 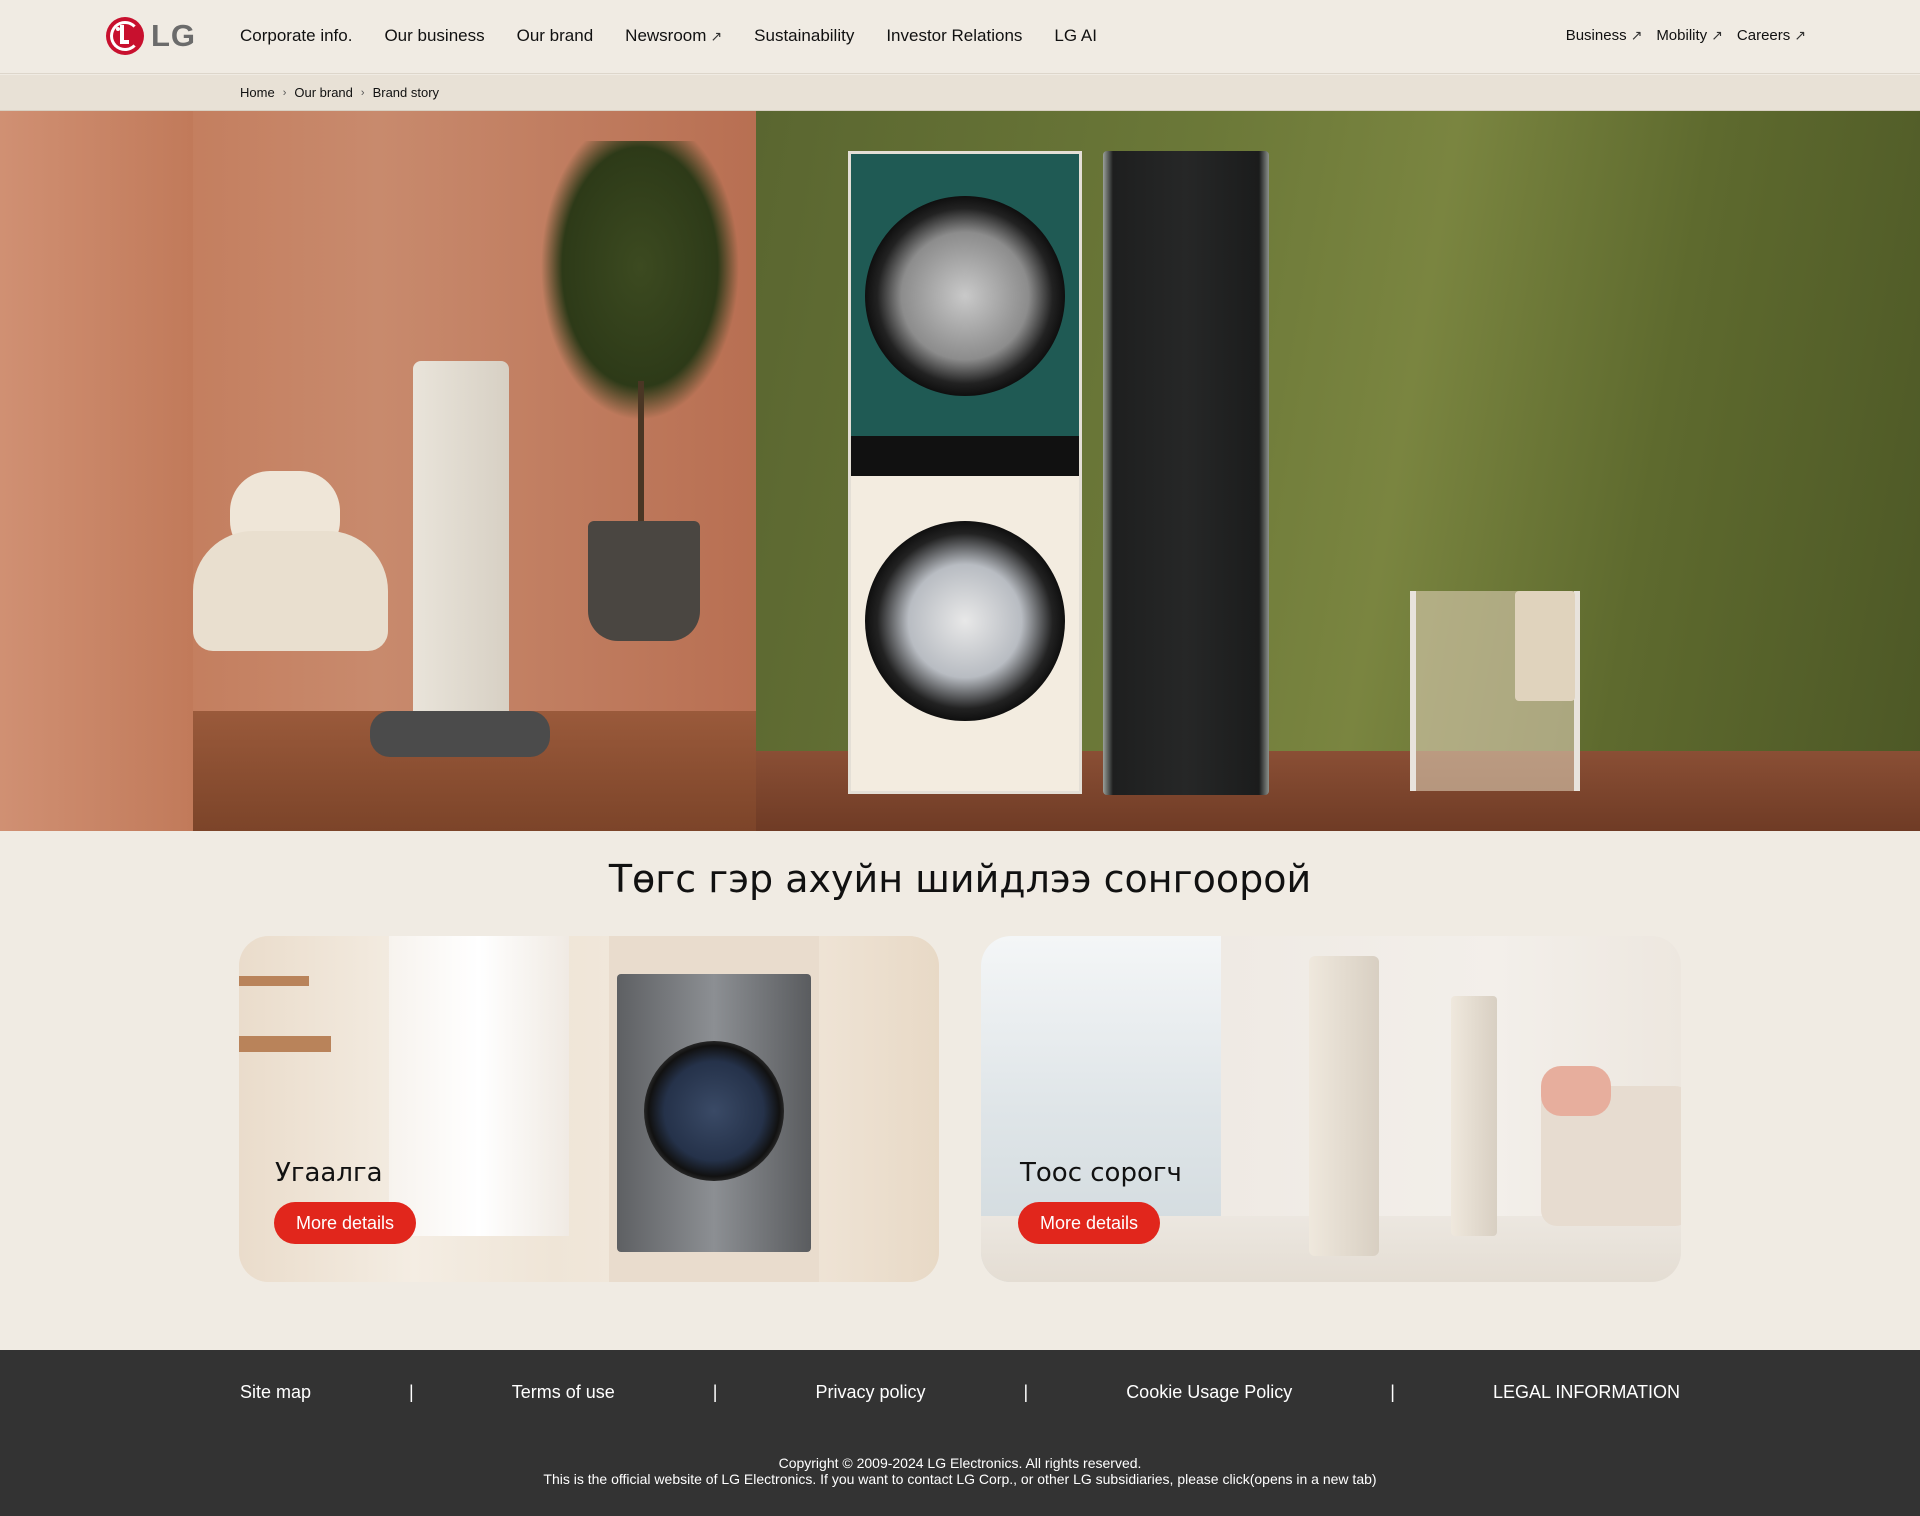 I want to click on nav-investor-relations: Investor Relations, so click(x=954, y=36).